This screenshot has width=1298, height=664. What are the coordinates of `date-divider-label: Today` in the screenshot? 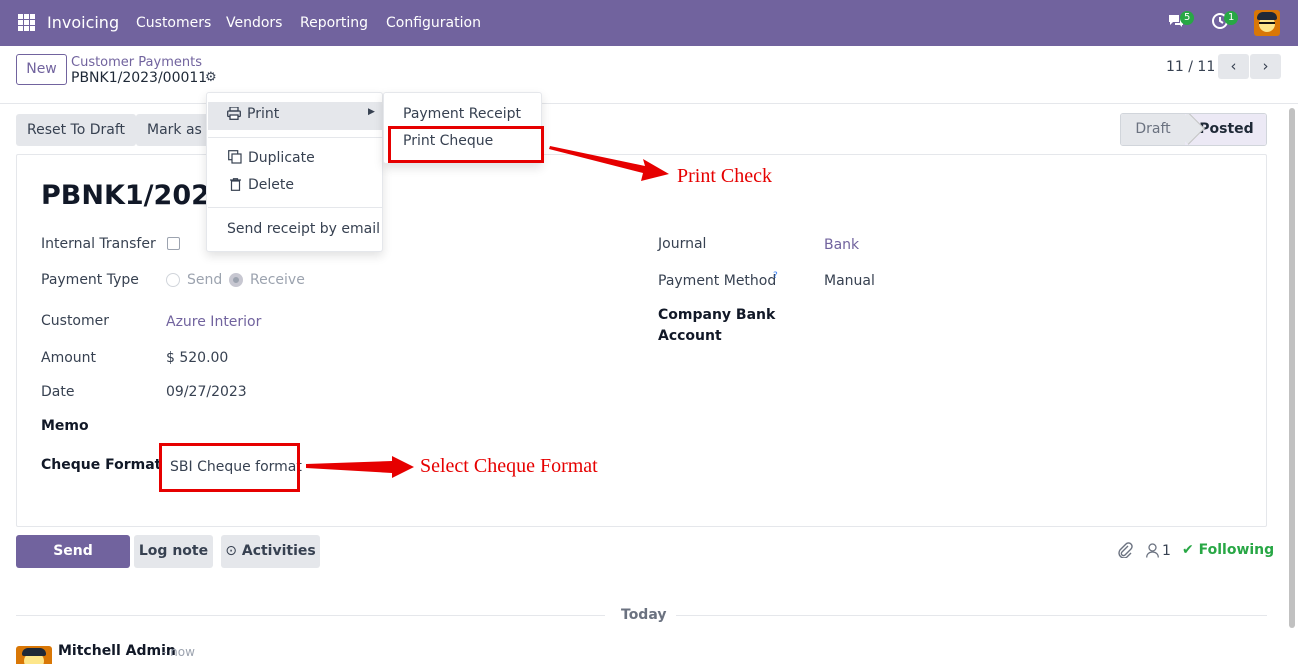 It's located at (644, 615).